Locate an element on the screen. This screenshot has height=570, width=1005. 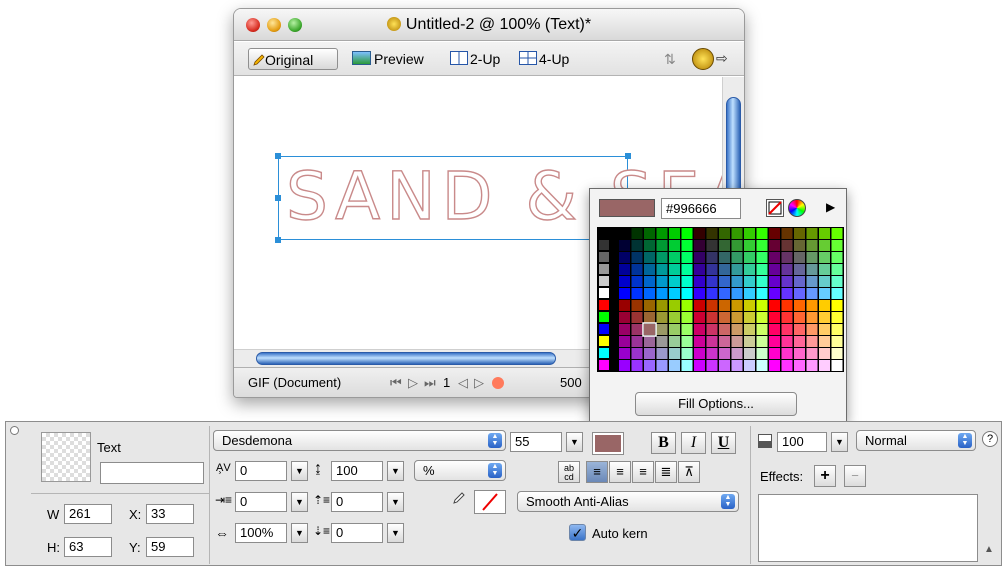
swatch-grid is located at coordinates (720, 299).